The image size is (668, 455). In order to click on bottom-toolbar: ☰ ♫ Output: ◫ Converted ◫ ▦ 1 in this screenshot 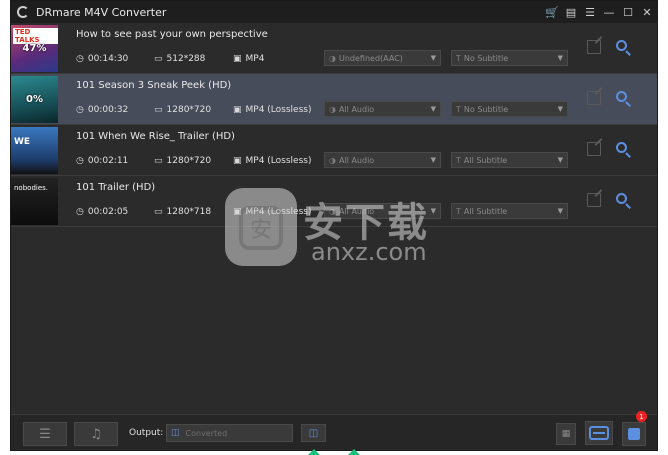, I will do `click(334, 430)`.